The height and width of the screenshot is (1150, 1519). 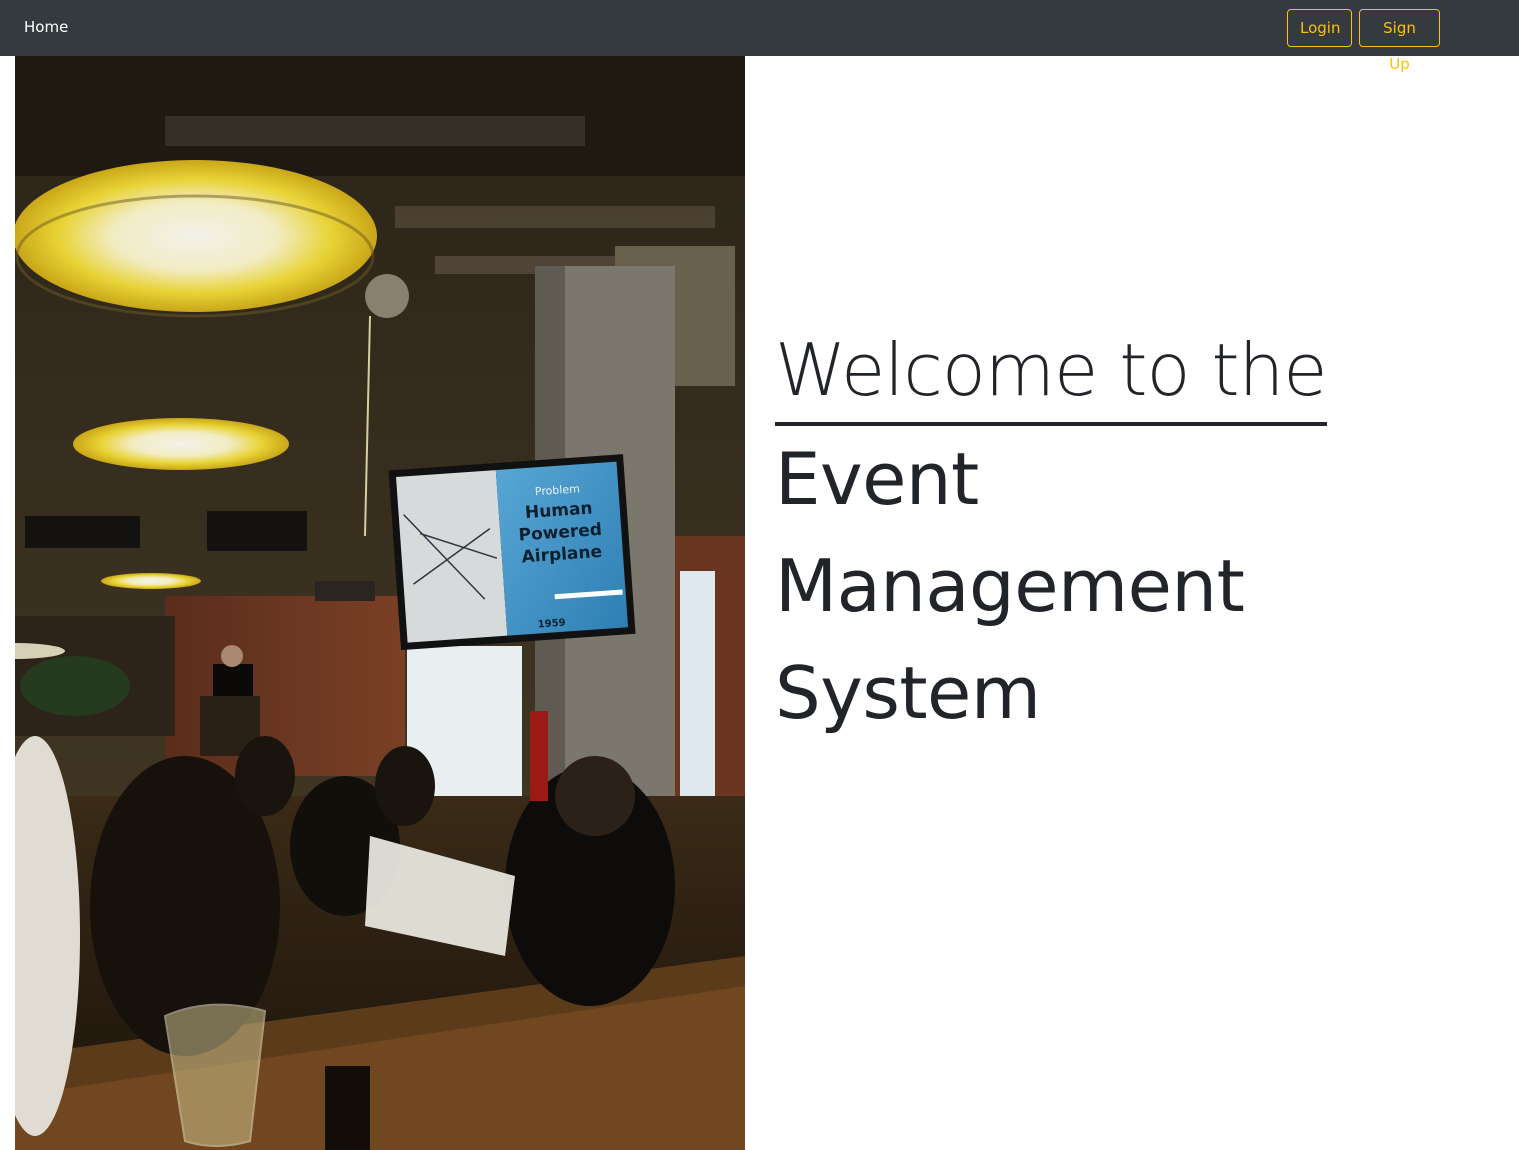 I want to click on screen-year: 1959, so click(x=551, y=624).